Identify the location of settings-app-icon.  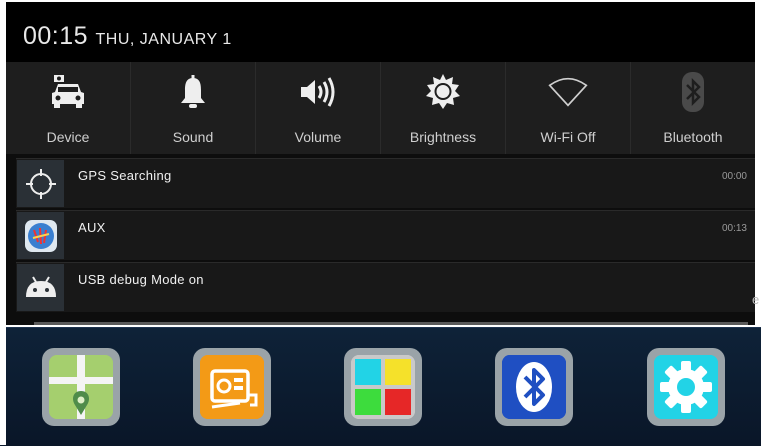
(686, 387).